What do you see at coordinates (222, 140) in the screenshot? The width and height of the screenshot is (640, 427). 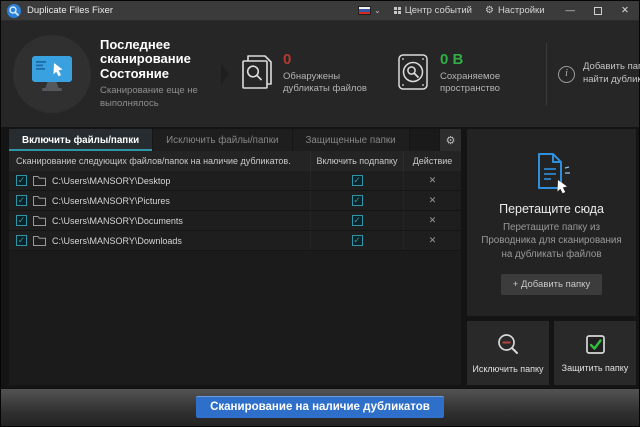 I see `tab-exclude-files: Исключить файлы/папки` at bounding box center [222, 140].